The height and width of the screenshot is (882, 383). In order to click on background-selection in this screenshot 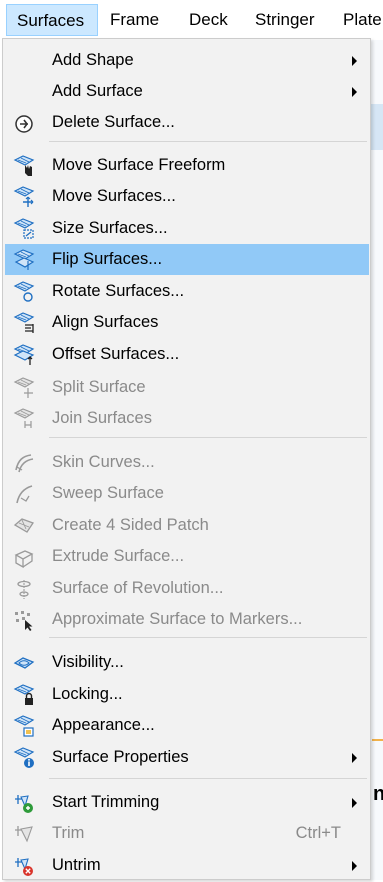, I will do `click(377, 127)`.